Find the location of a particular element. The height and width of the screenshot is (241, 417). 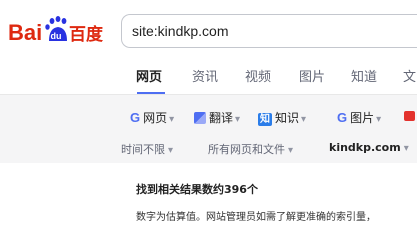

filter-site-label: kindkp.com is located at coordinates (365, 147).